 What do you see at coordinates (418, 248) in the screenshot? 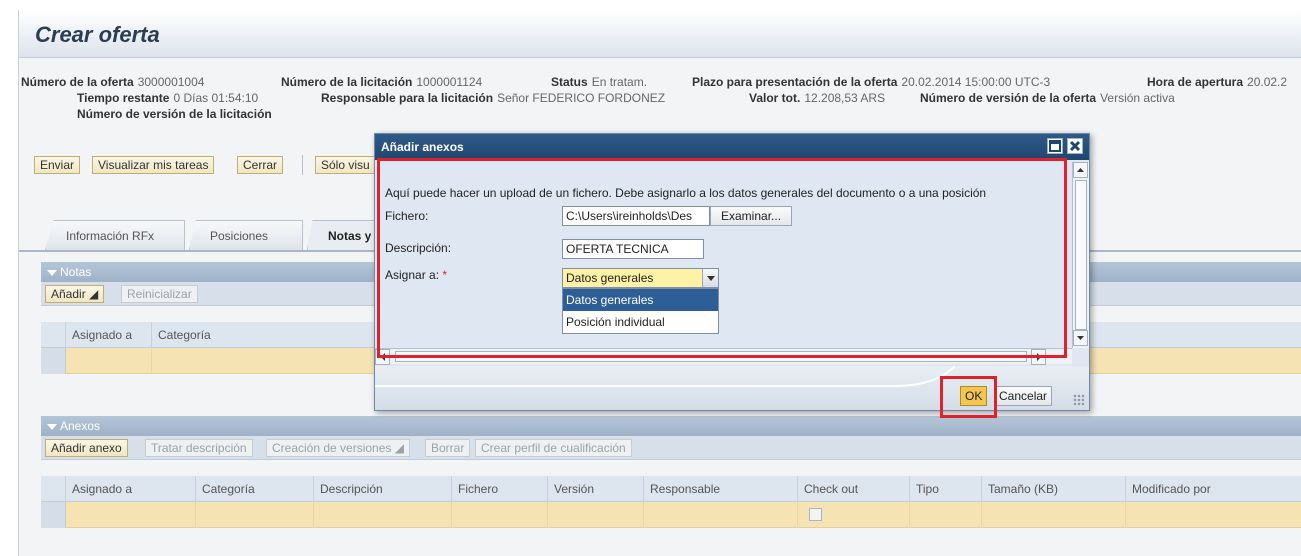
I see `descripcion-label: Descripción:` at bounding box center [418, 248].